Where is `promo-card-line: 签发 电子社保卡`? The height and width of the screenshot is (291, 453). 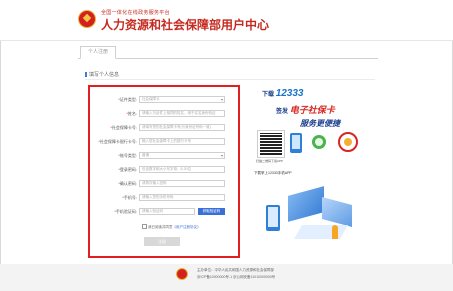 promo-card-line: 签发 电子社保卡 is located at coordinates (305, 109).